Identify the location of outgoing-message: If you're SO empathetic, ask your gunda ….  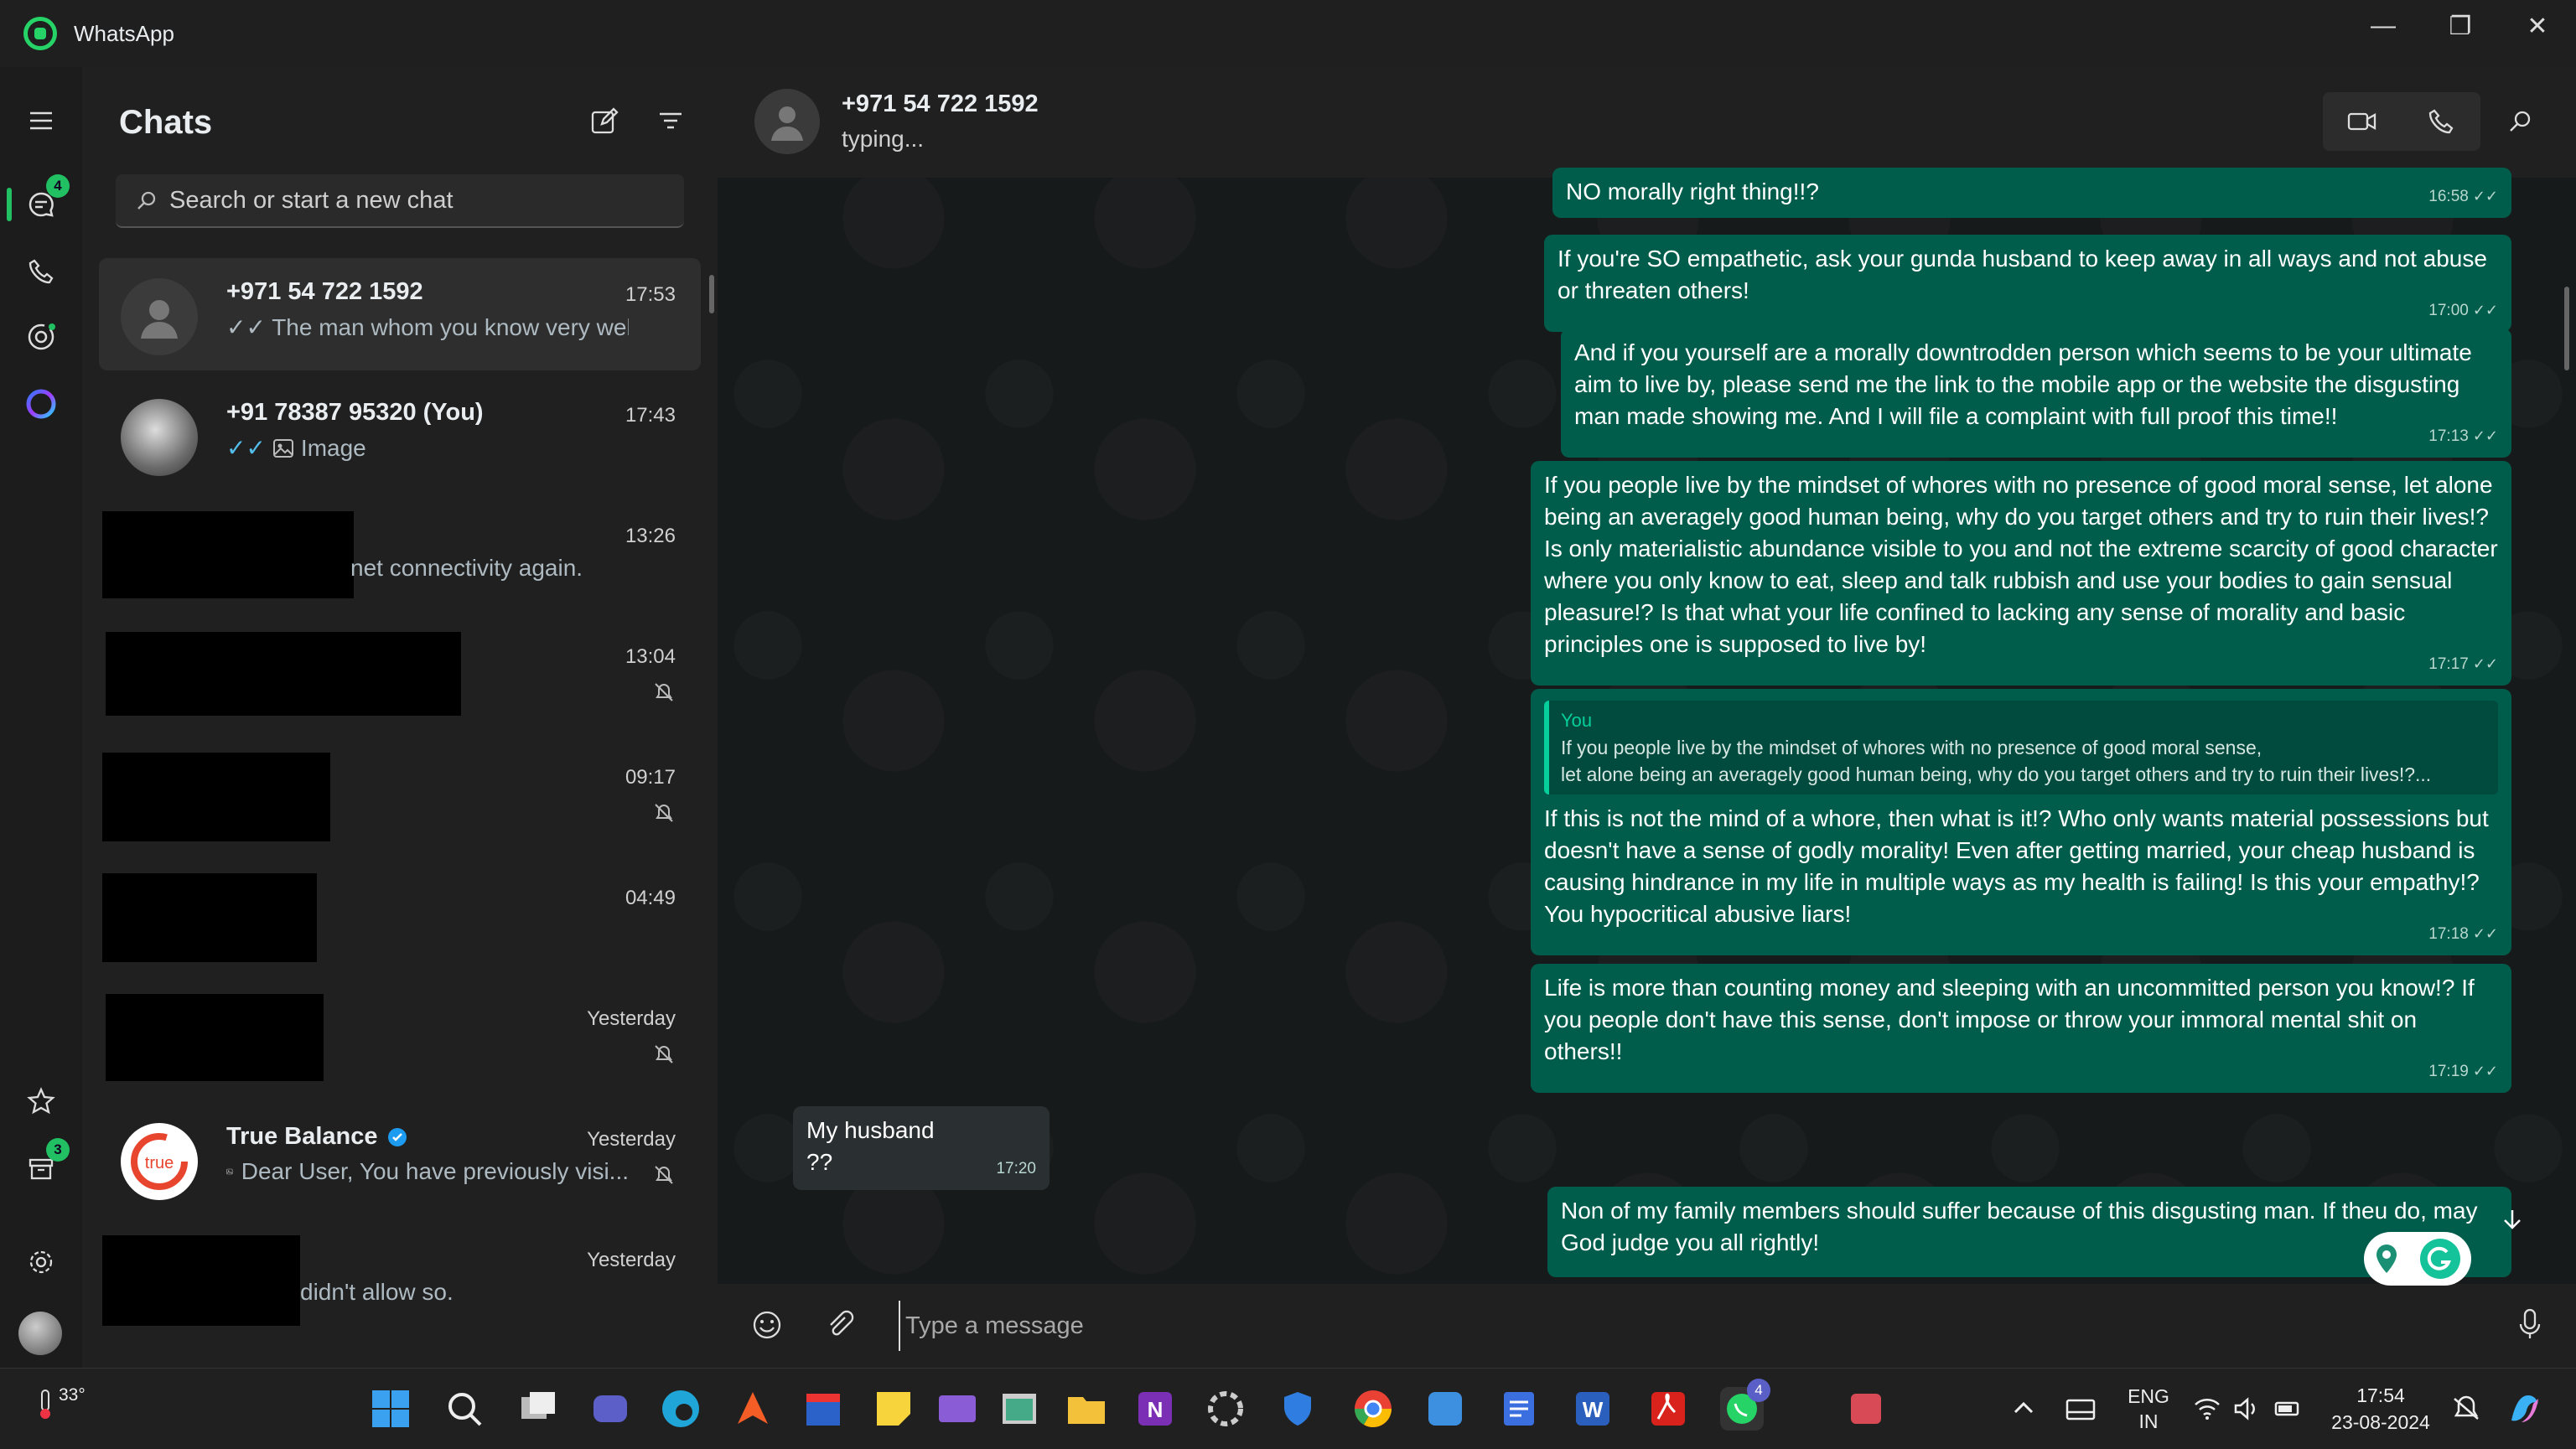
(2027, 283).